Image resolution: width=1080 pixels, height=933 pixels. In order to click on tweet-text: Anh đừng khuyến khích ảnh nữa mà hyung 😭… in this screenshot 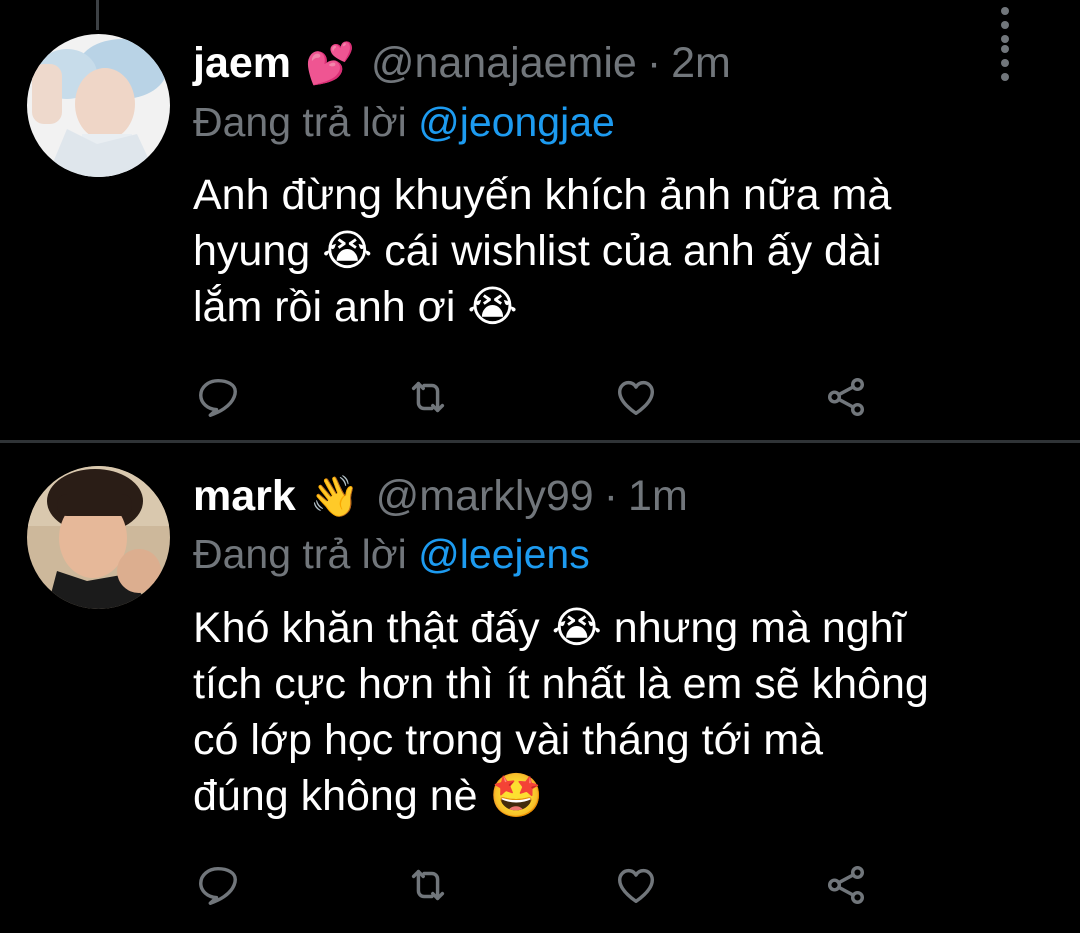, I will do `click(623, 251)`.